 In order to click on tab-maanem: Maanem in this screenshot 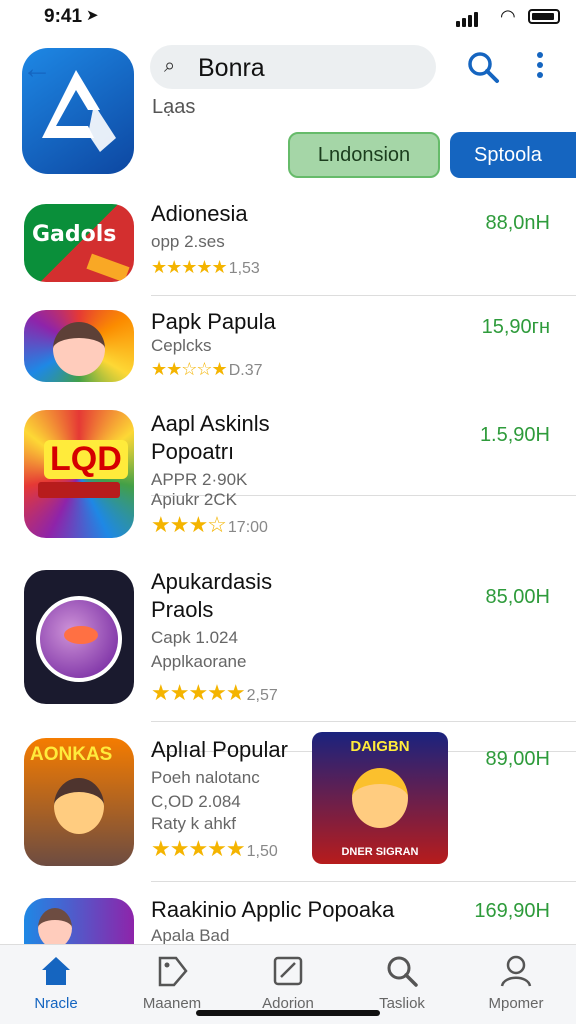, I will do `click(172, 982)`.